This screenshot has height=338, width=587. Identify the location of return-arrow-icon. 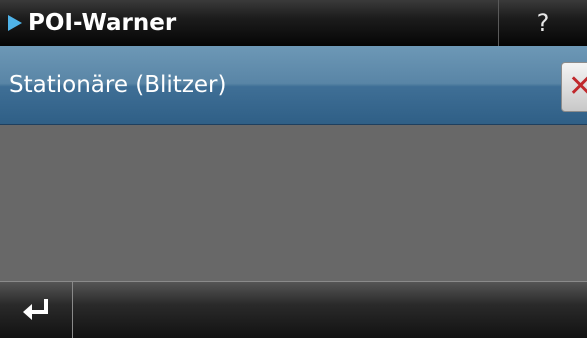
(35, 309).